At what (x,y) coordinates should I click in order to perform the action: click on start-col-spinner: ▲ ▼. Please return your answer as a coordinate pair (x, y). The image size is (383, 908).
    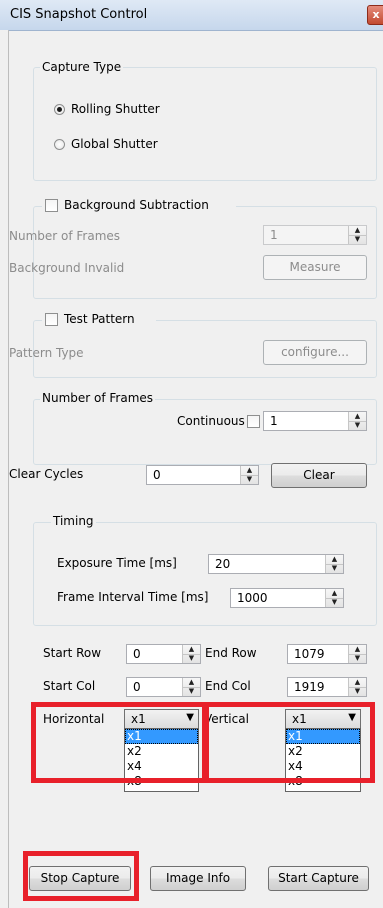
    Looking at the image, I should click on (191, 687).